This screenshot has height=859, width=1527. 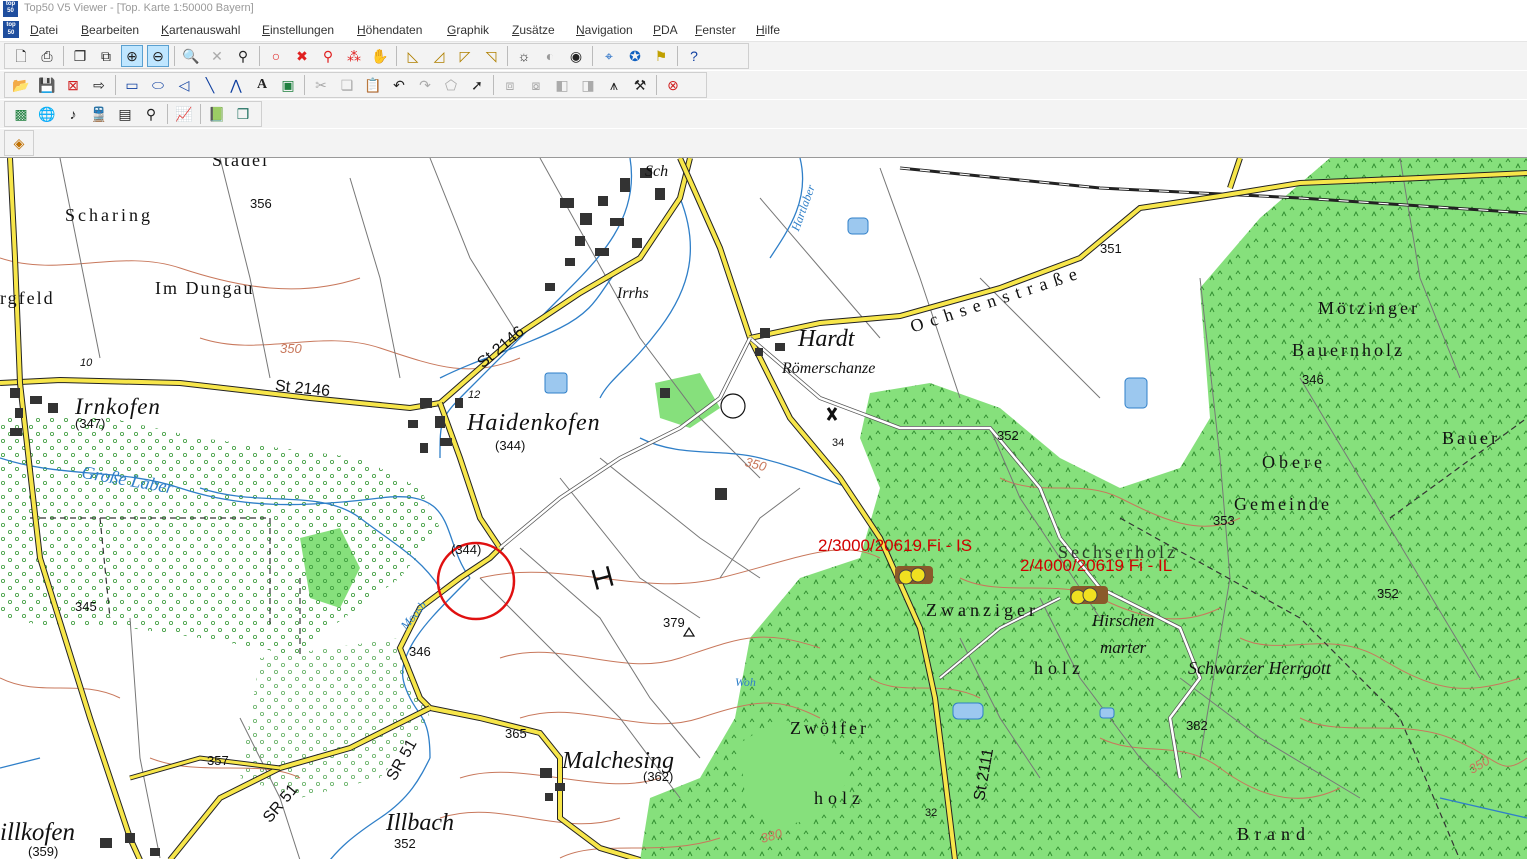 I want to click on pin-icon: ⚲, so click(x=328, y=56).